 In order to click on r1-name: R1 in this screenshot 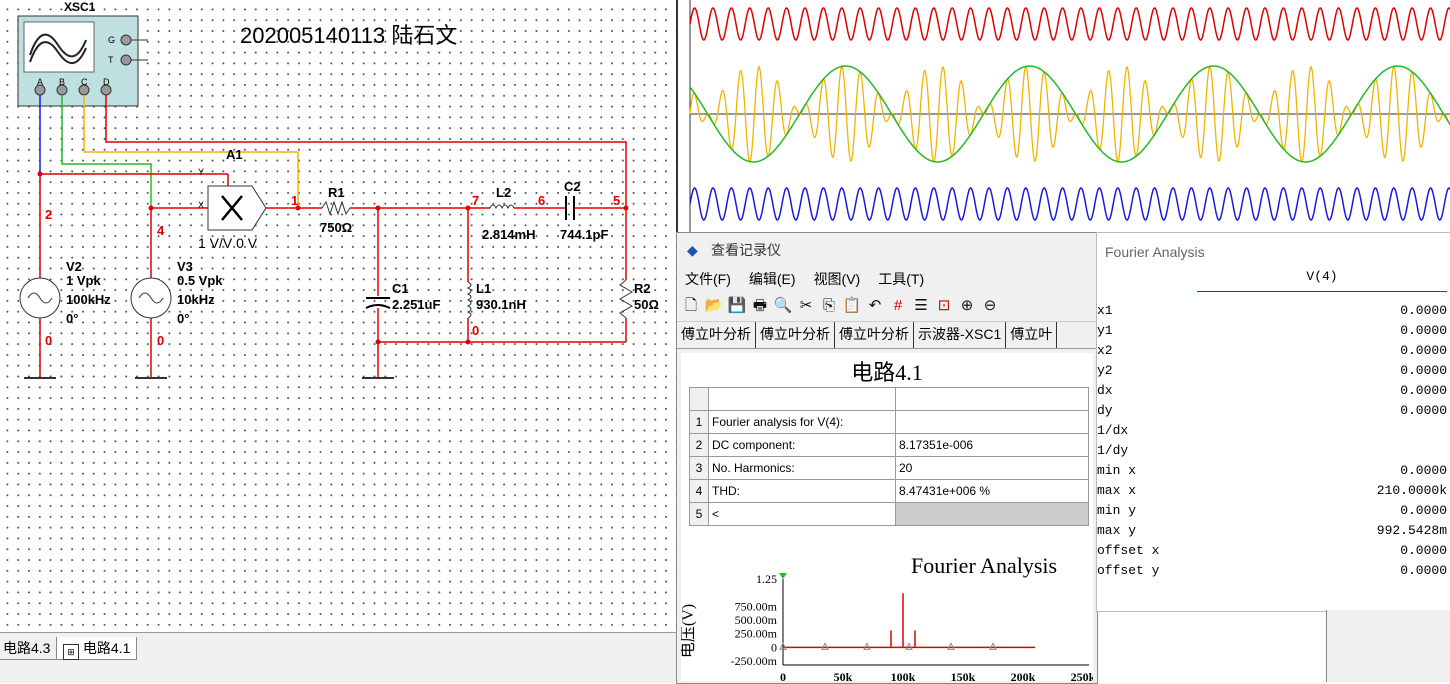, I will do `click(336, 192)`.